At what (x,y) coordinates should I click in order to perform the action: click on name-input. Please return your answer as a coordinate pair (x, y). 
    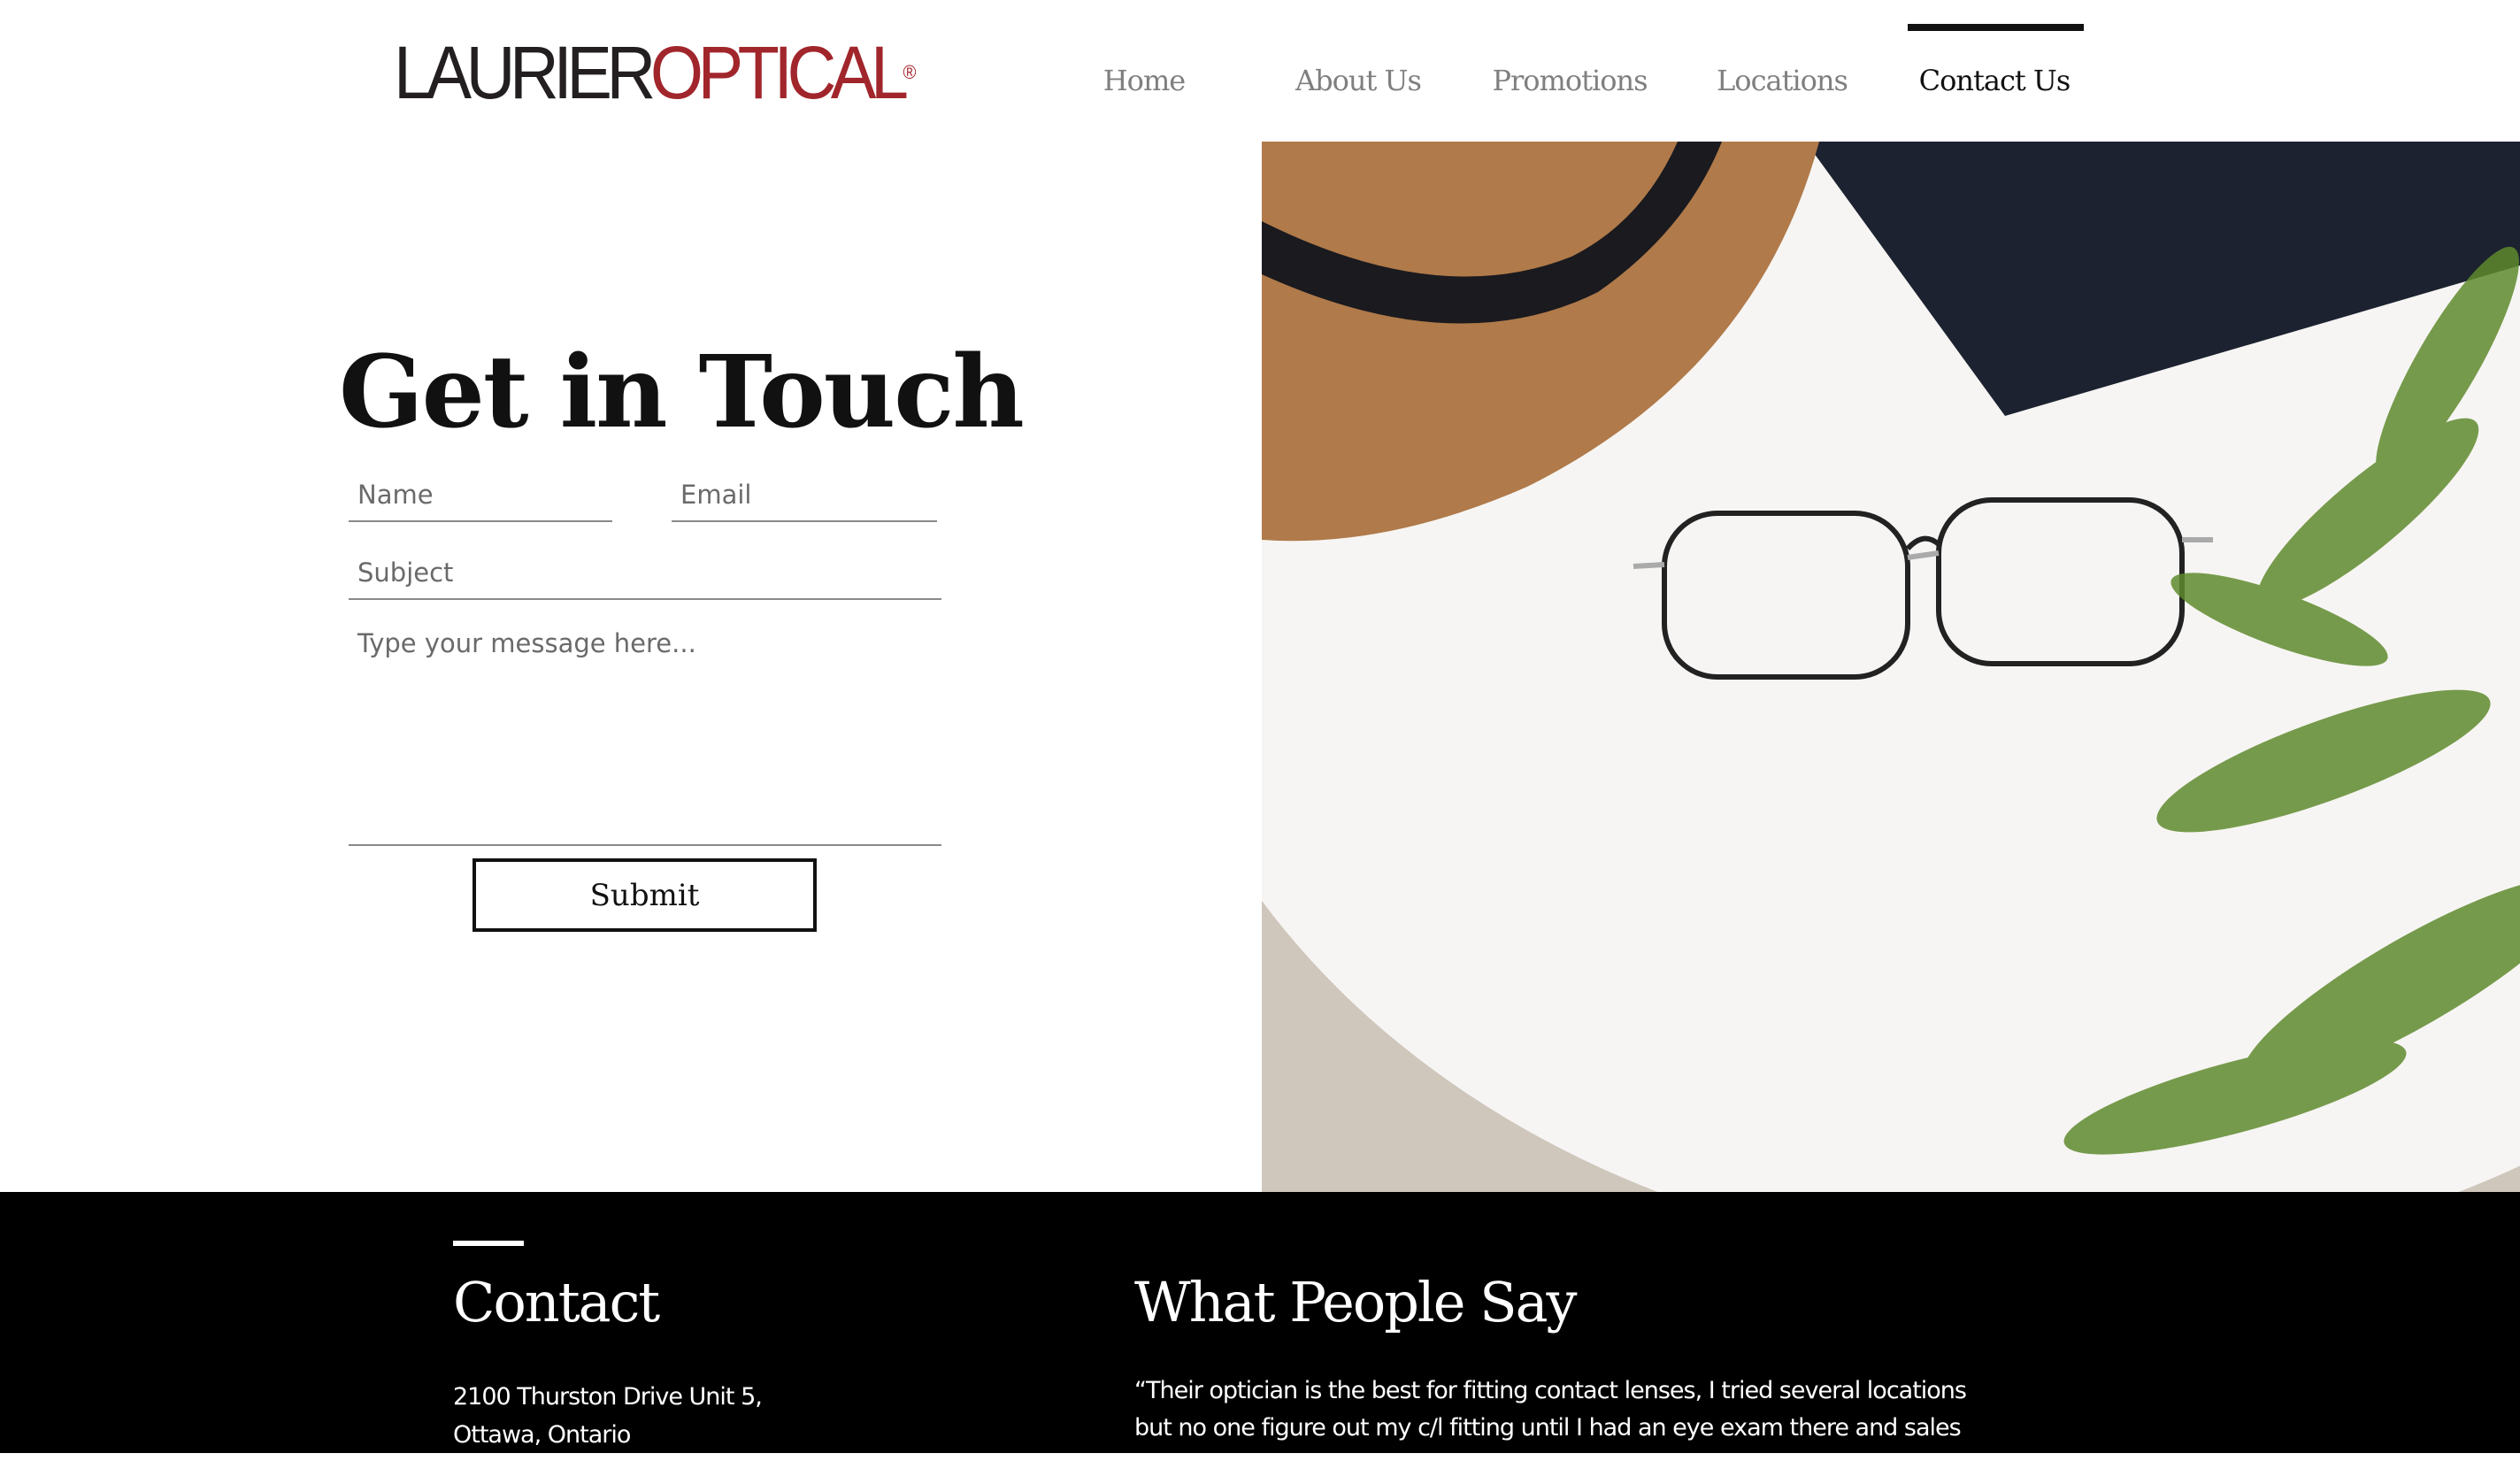
    Looking at the image, I should click on (480, 496).